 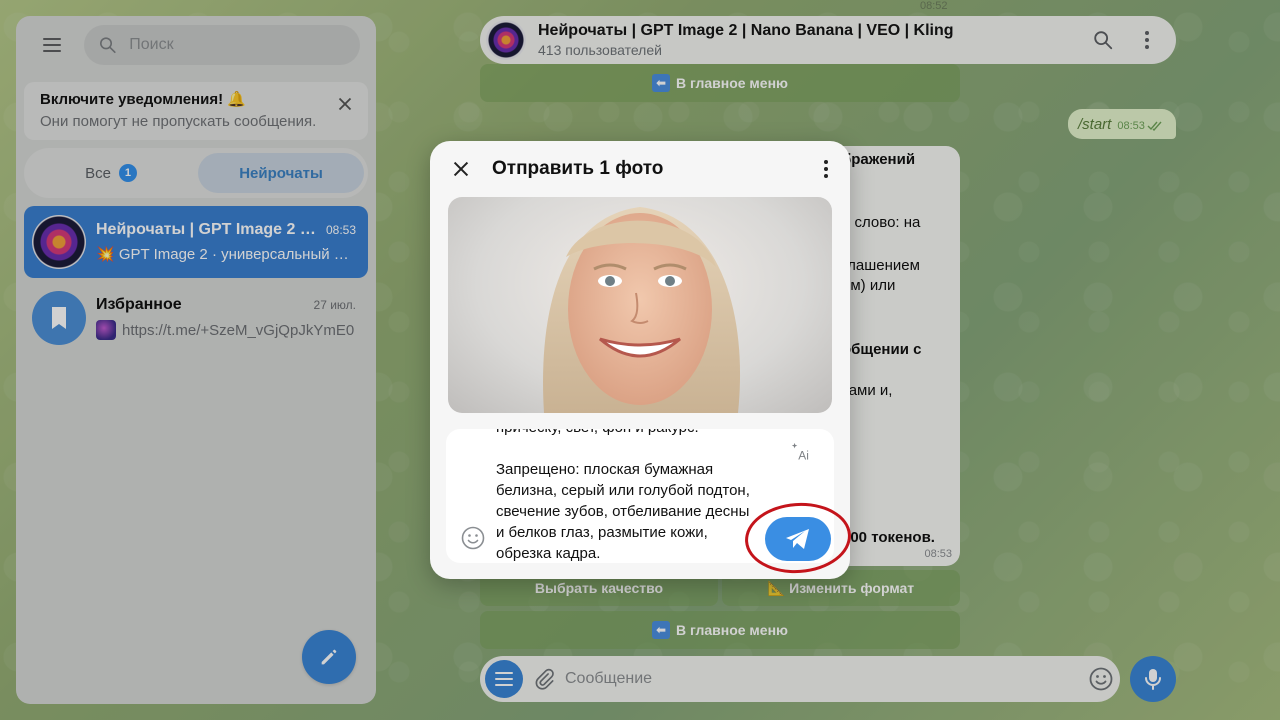 What do you see at coordinates (578, 168) in the screenshot?
I see `dialog-title: Отправить 1 фото` at bounding box center [578, 168].